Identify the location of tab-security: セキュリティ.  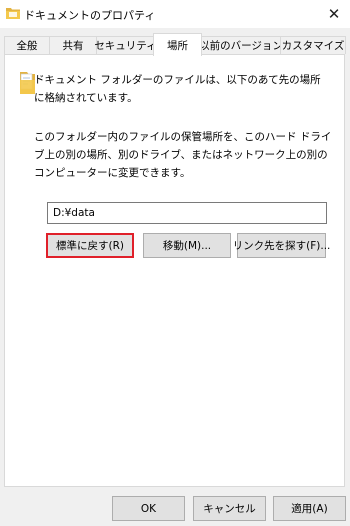
(125, 45).